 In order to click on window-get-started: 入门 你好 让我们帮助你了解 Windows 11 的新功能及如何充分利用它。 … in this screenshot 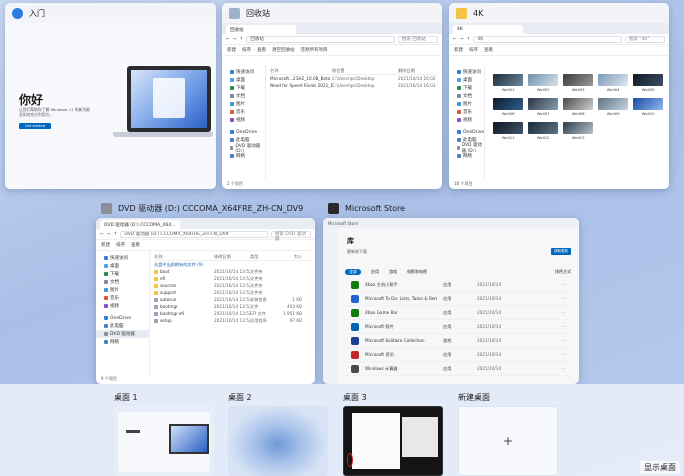, I will do `click(110, 96)`.